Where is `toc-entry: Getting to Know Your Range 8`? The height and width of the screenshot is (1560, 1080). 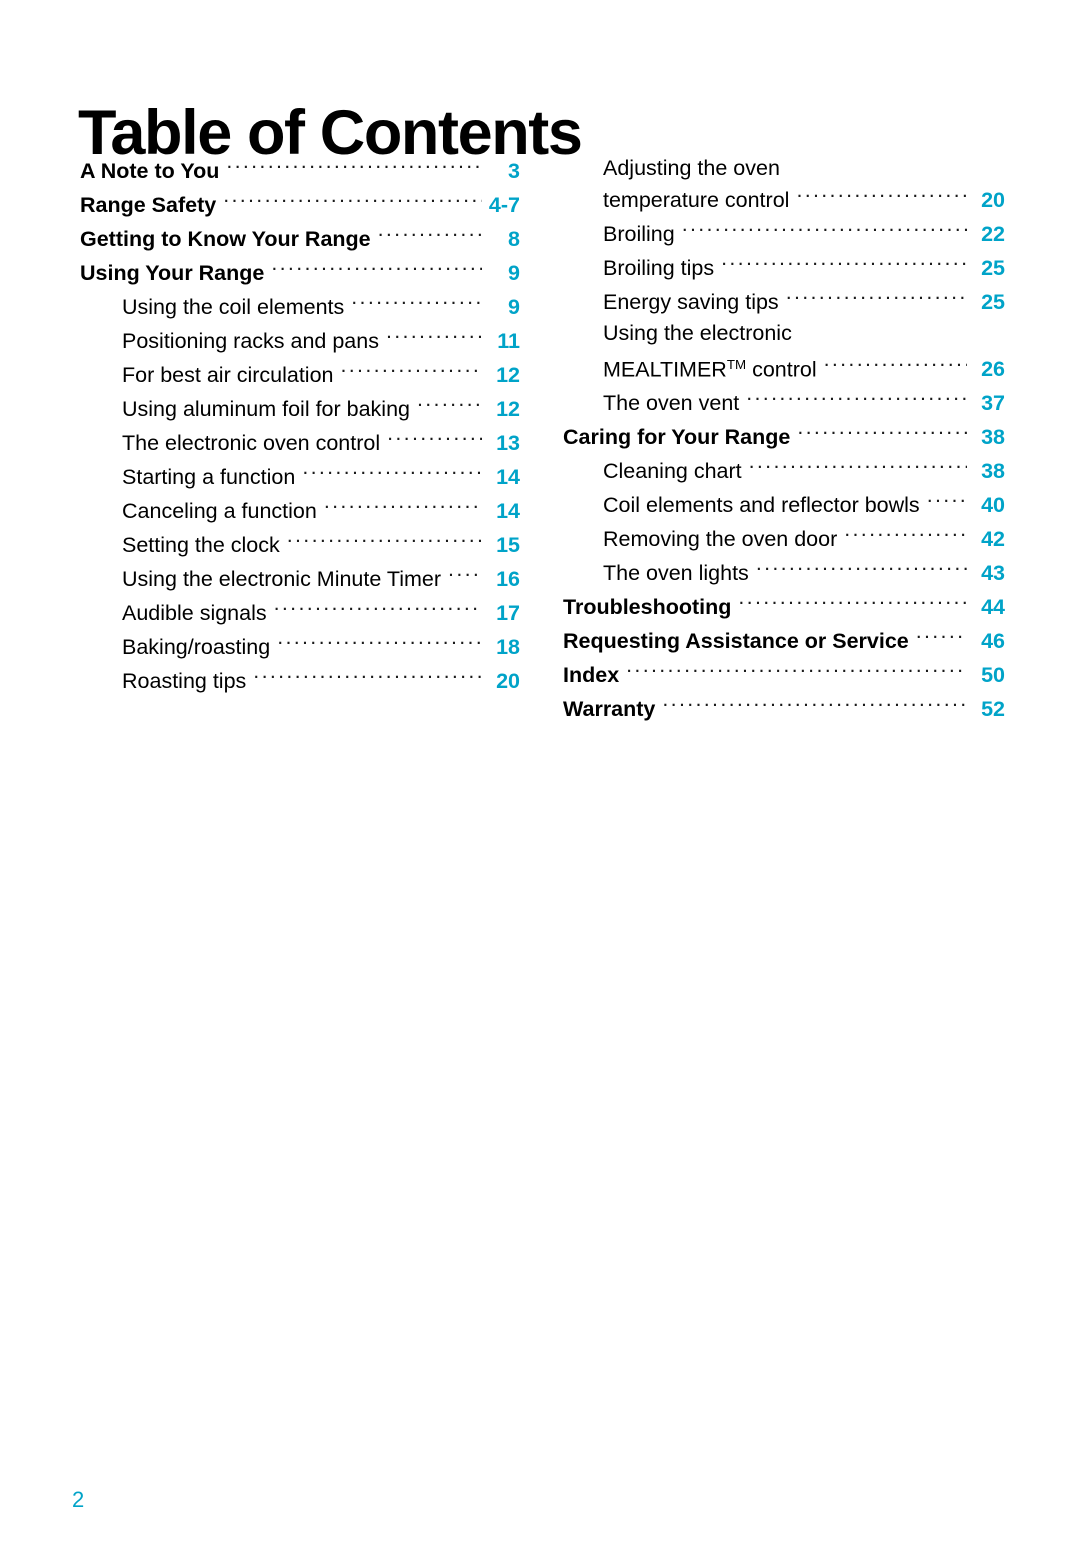 toc-entry: Getting to Know Your Range 8 is located at coordinates (300, 239).